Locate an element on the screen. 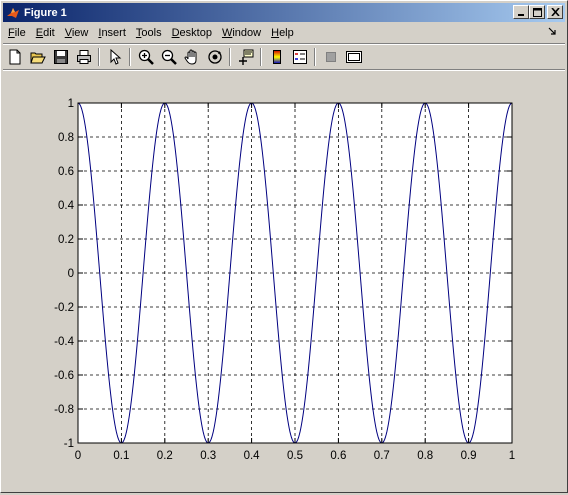  window-title: Figure 1 is located at coordinates (45, 12).